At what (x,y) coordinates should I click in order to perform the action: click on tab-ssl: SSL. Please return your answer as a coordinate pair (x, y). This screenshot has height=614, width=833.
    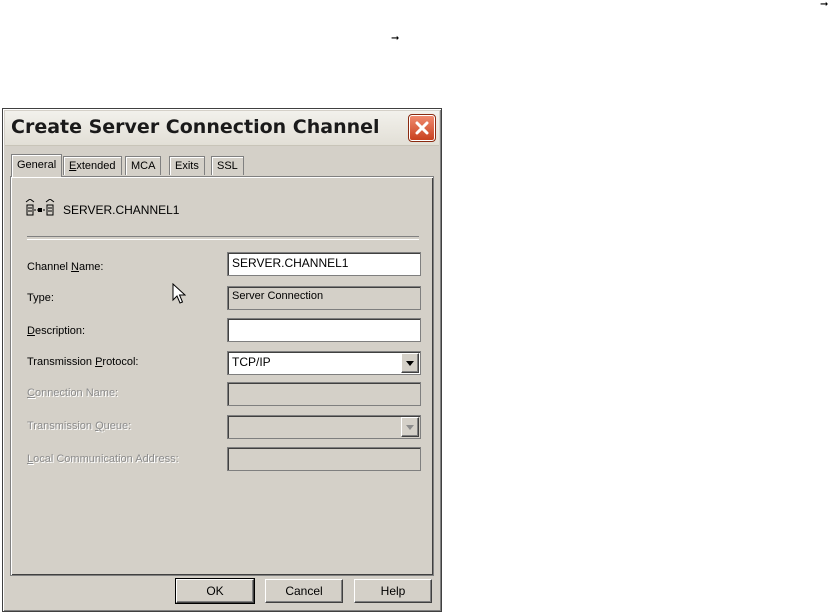
    Looking at the image, I should click on (227, 165).